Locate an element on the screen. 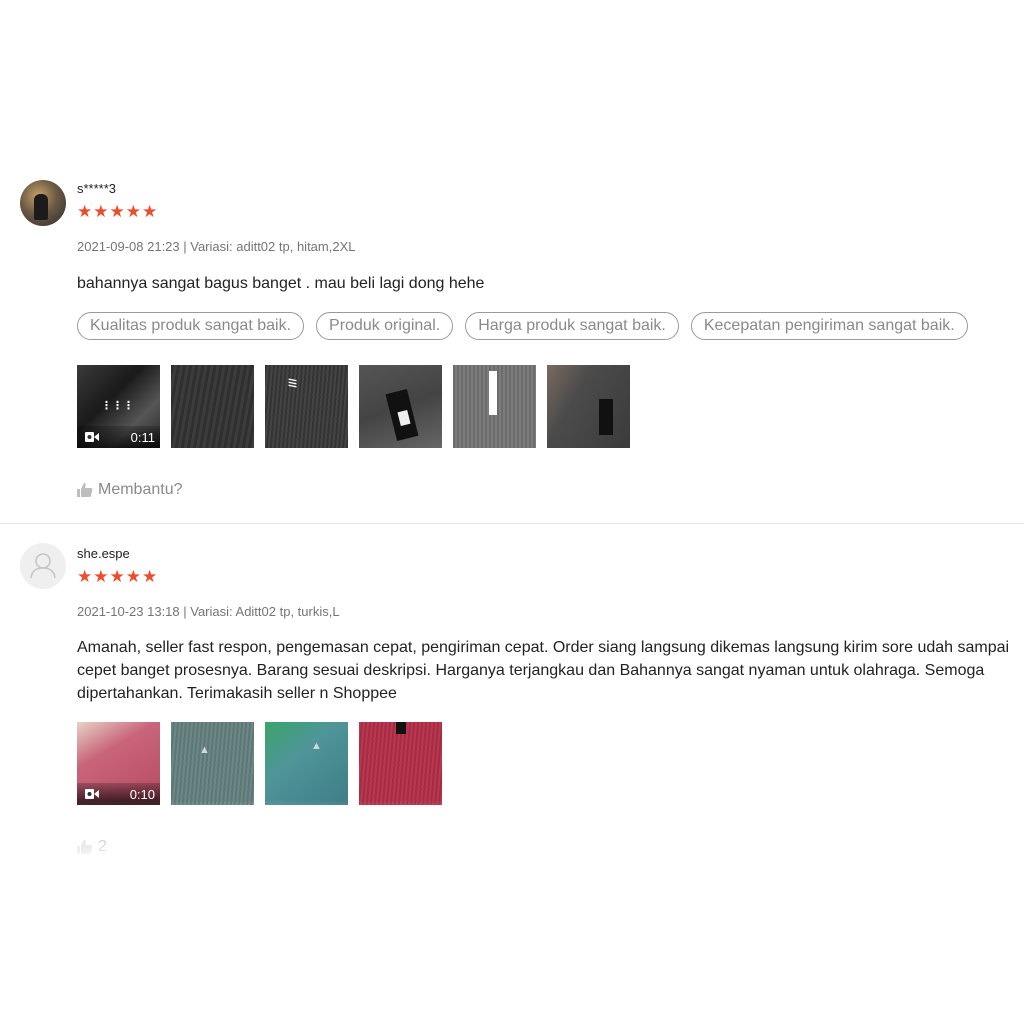  video-overlay: 0:11 is located at coordinates (118, 437).